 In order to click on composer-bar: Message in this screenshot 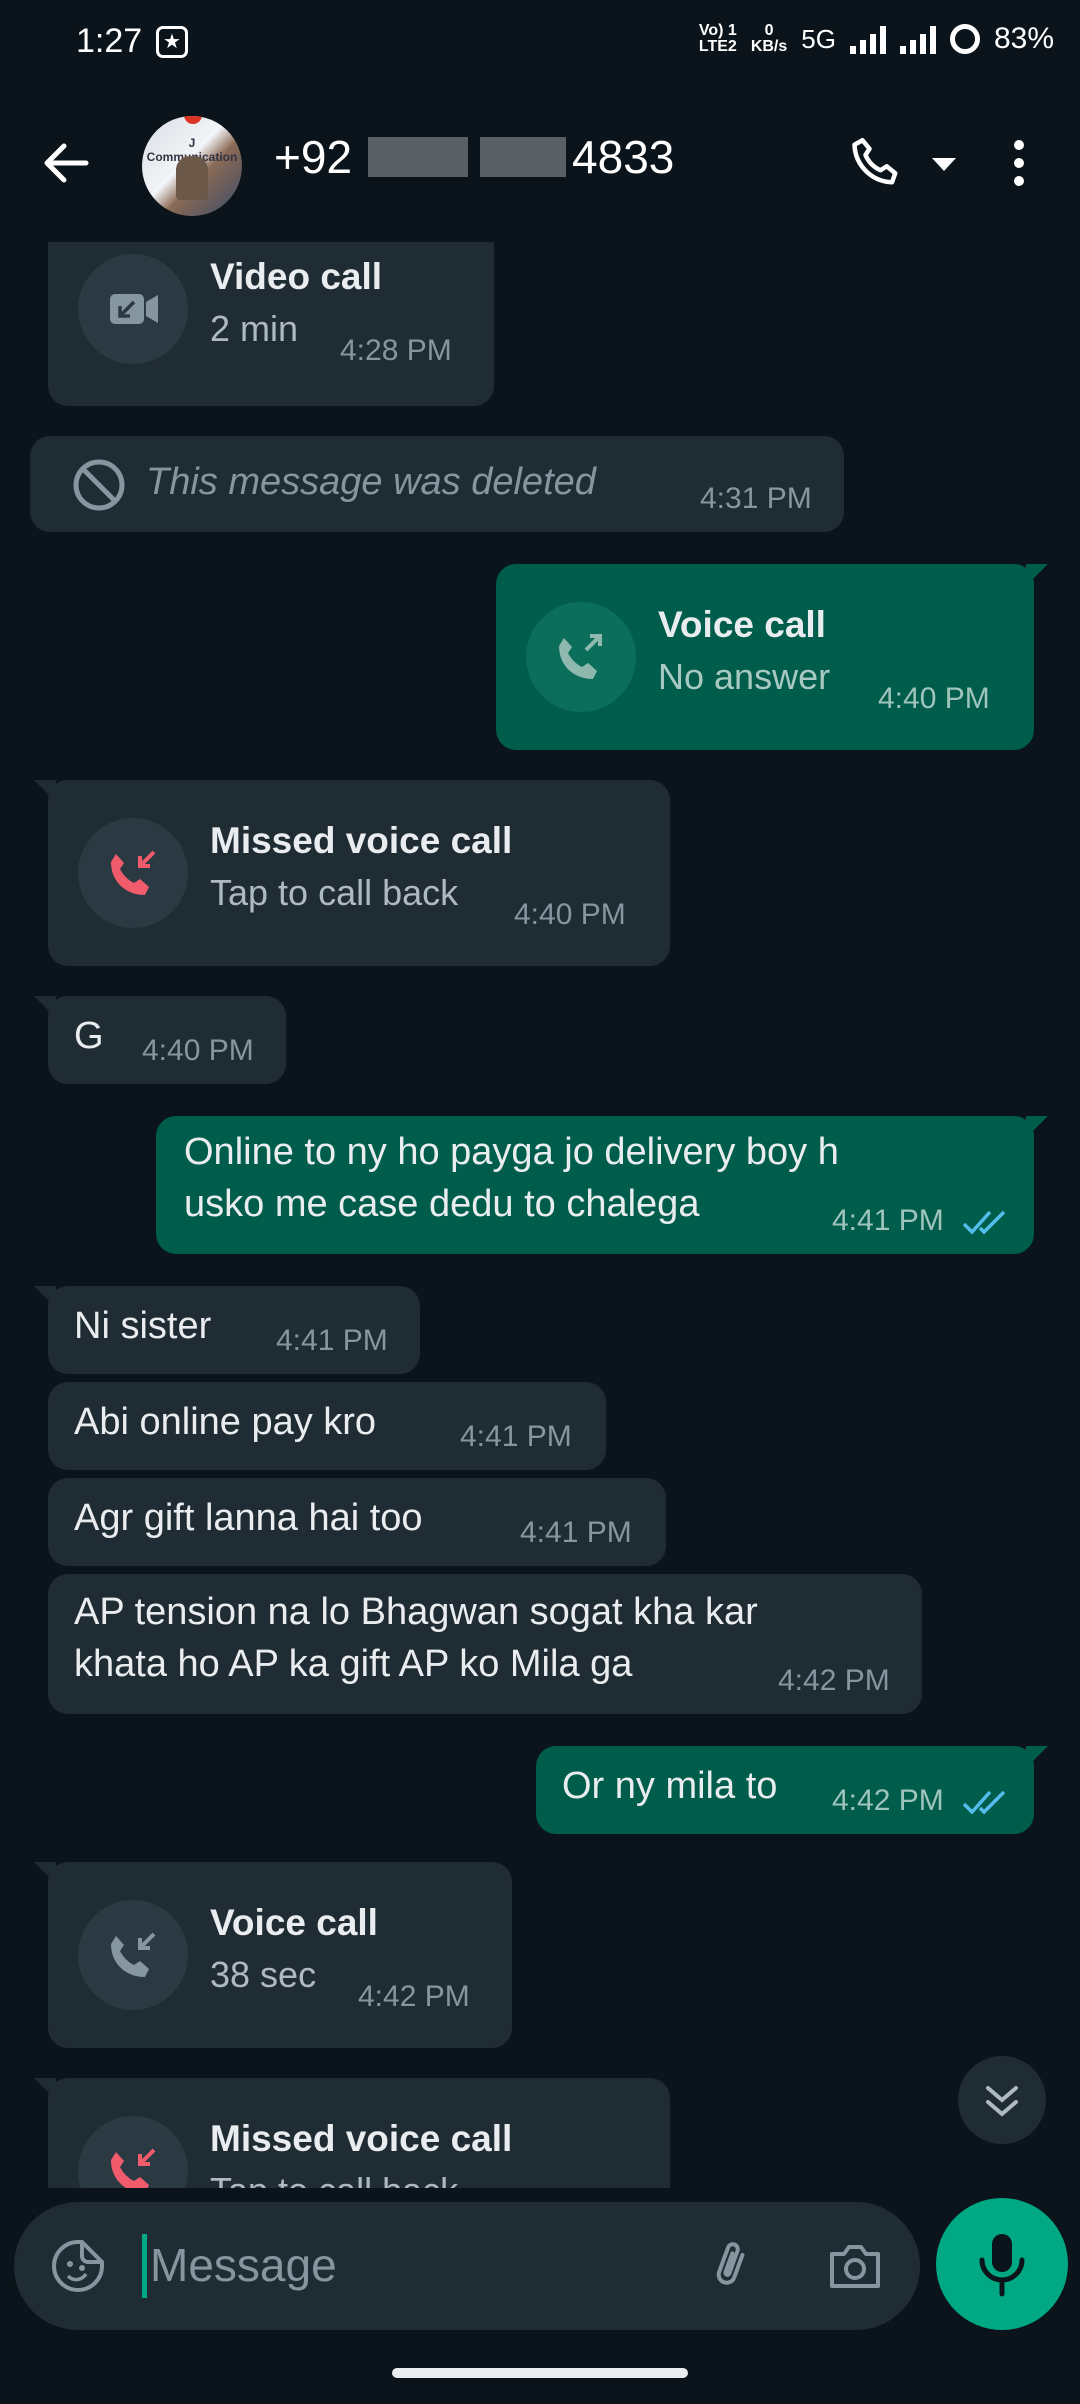, I will do `click(540, 2266)`.